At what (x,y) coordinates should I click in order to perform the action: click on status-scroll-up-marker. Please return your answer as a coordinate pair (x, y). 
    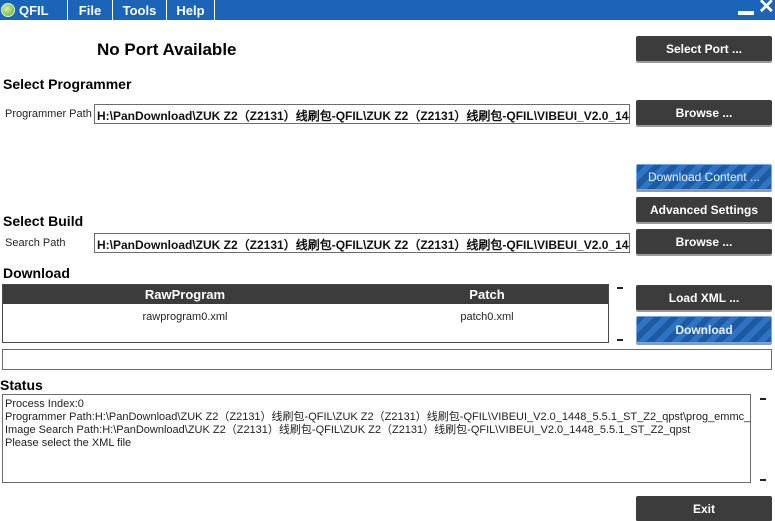
    Looking at the image, I should click on (763, 399).